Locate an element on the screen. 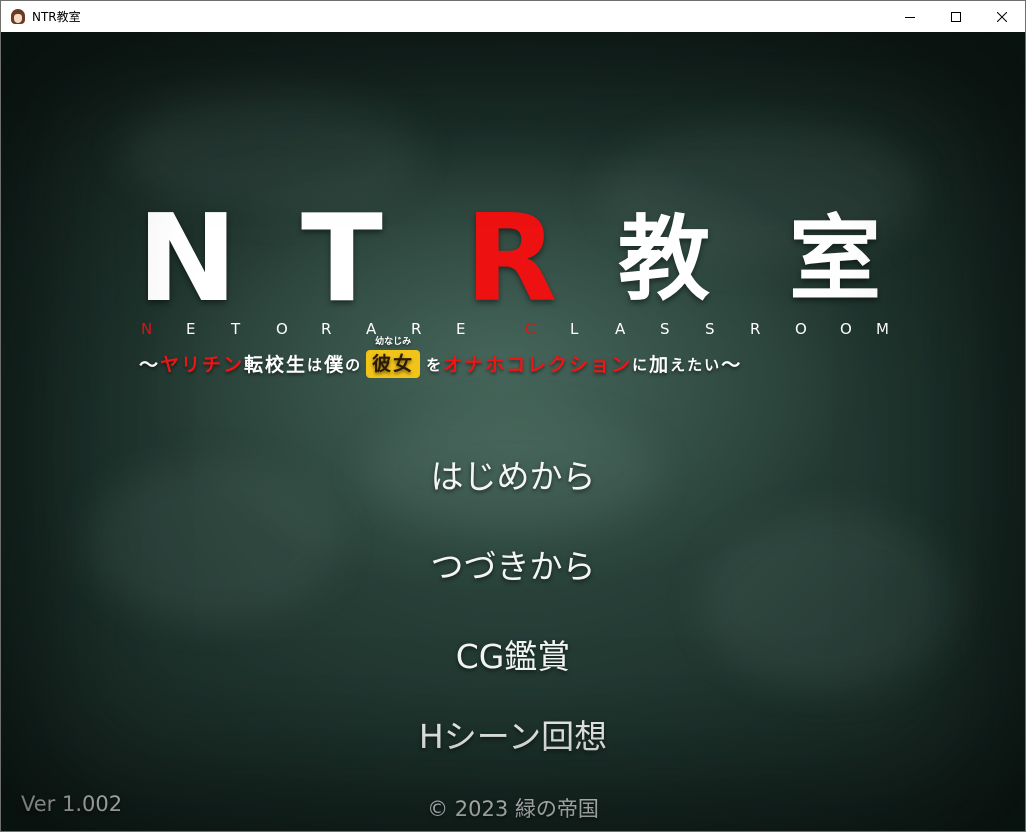 Image resolution: width=1026 pixels, height=832 pixels. tagline-part: の is located at coordinates (354, 365).